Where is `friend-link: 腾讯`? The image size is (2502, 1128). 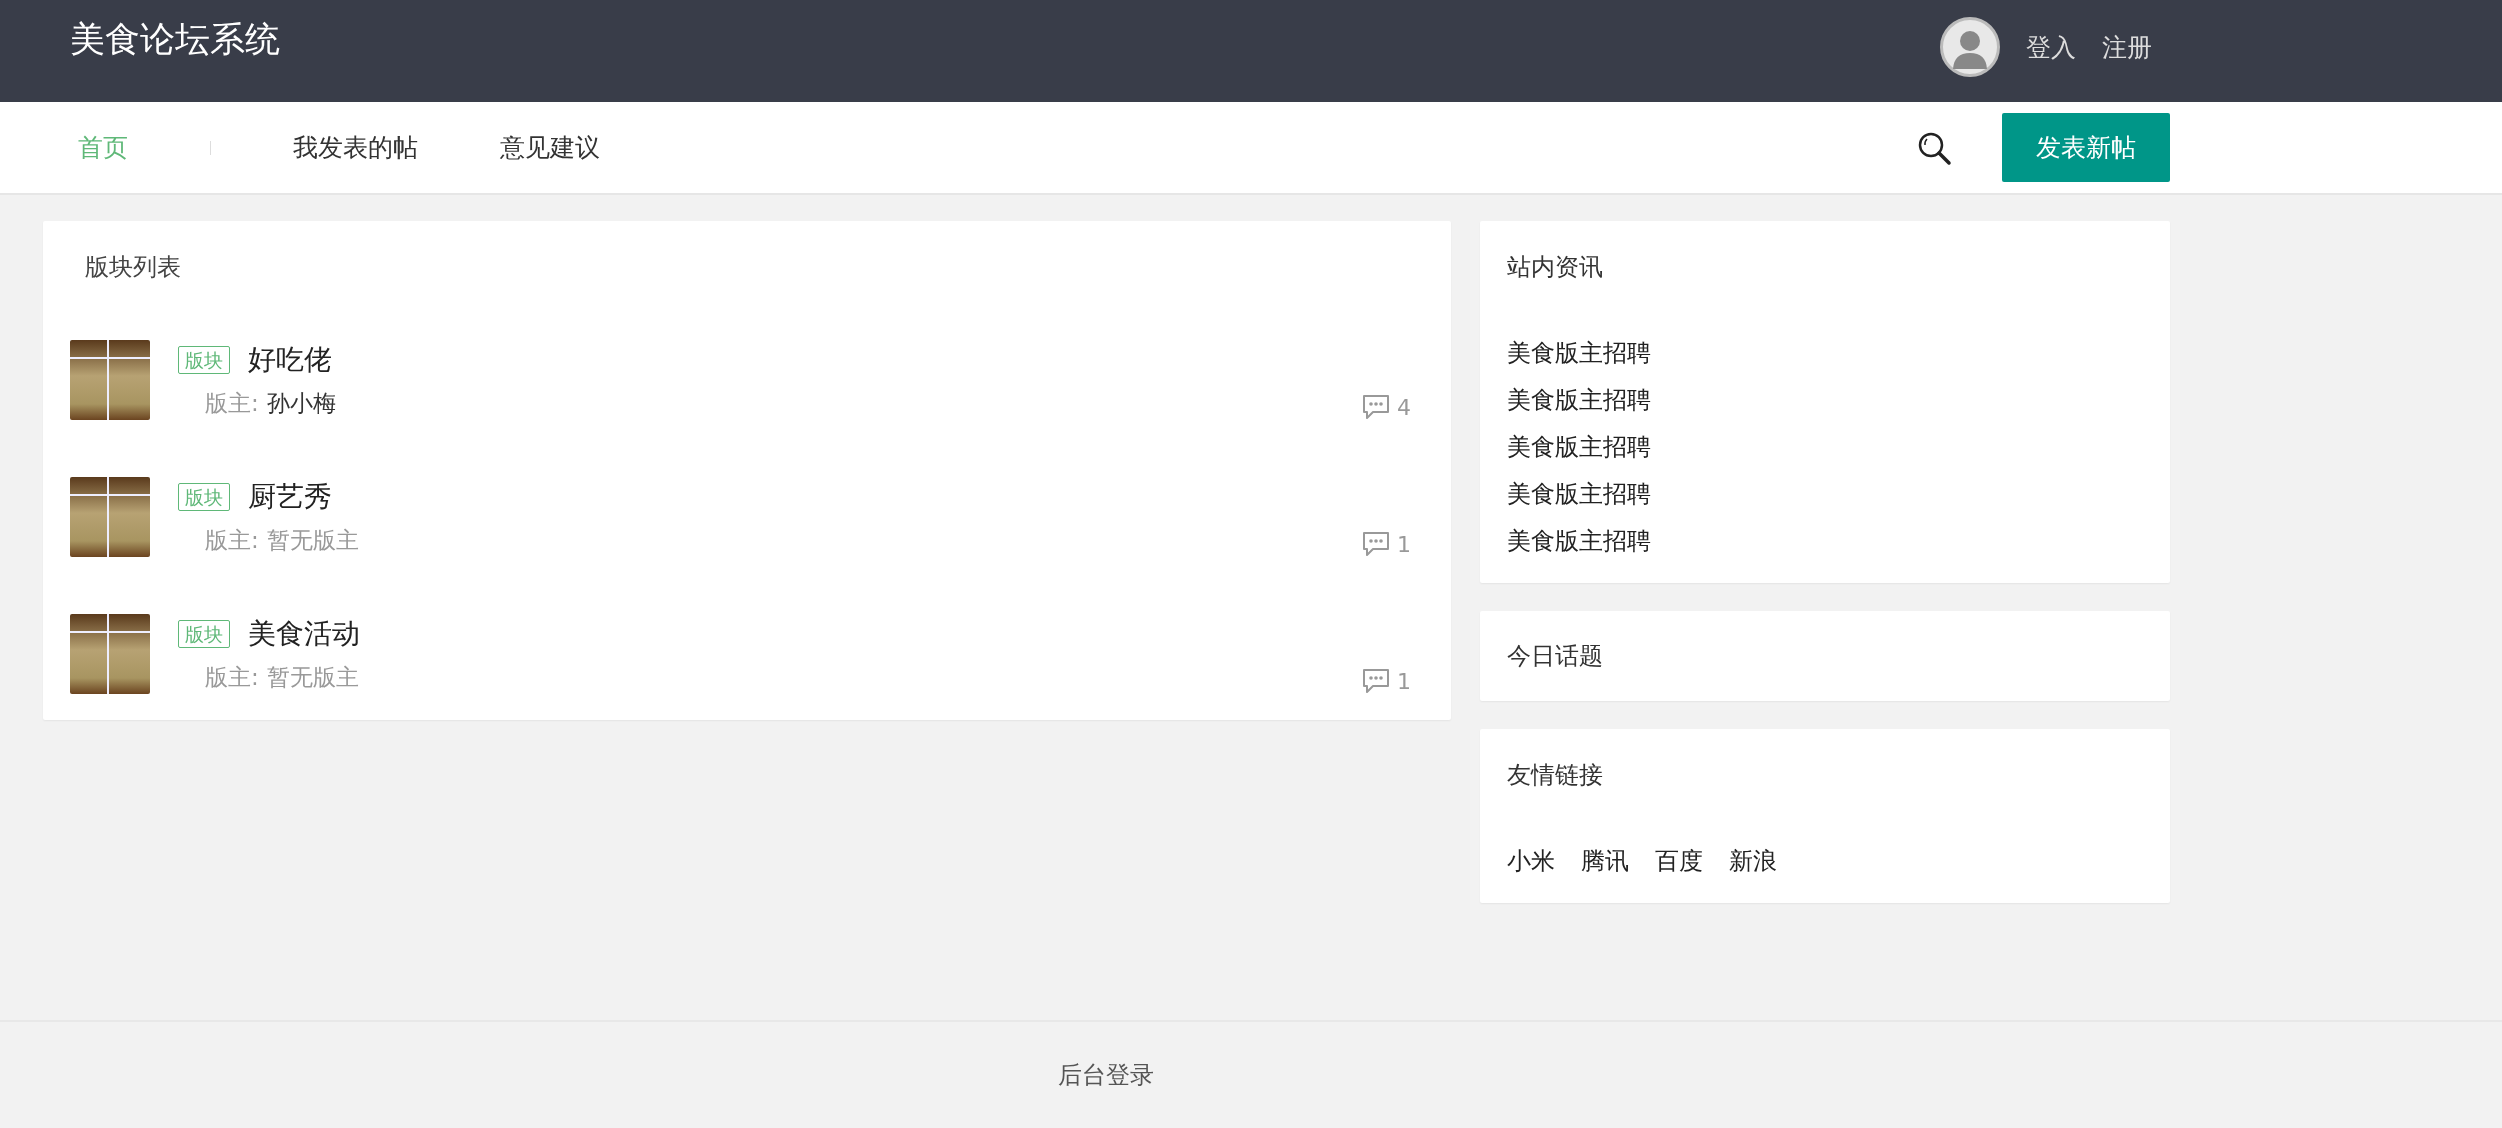
friend-link: 腾讯 is located at coordinates (1605, 861).